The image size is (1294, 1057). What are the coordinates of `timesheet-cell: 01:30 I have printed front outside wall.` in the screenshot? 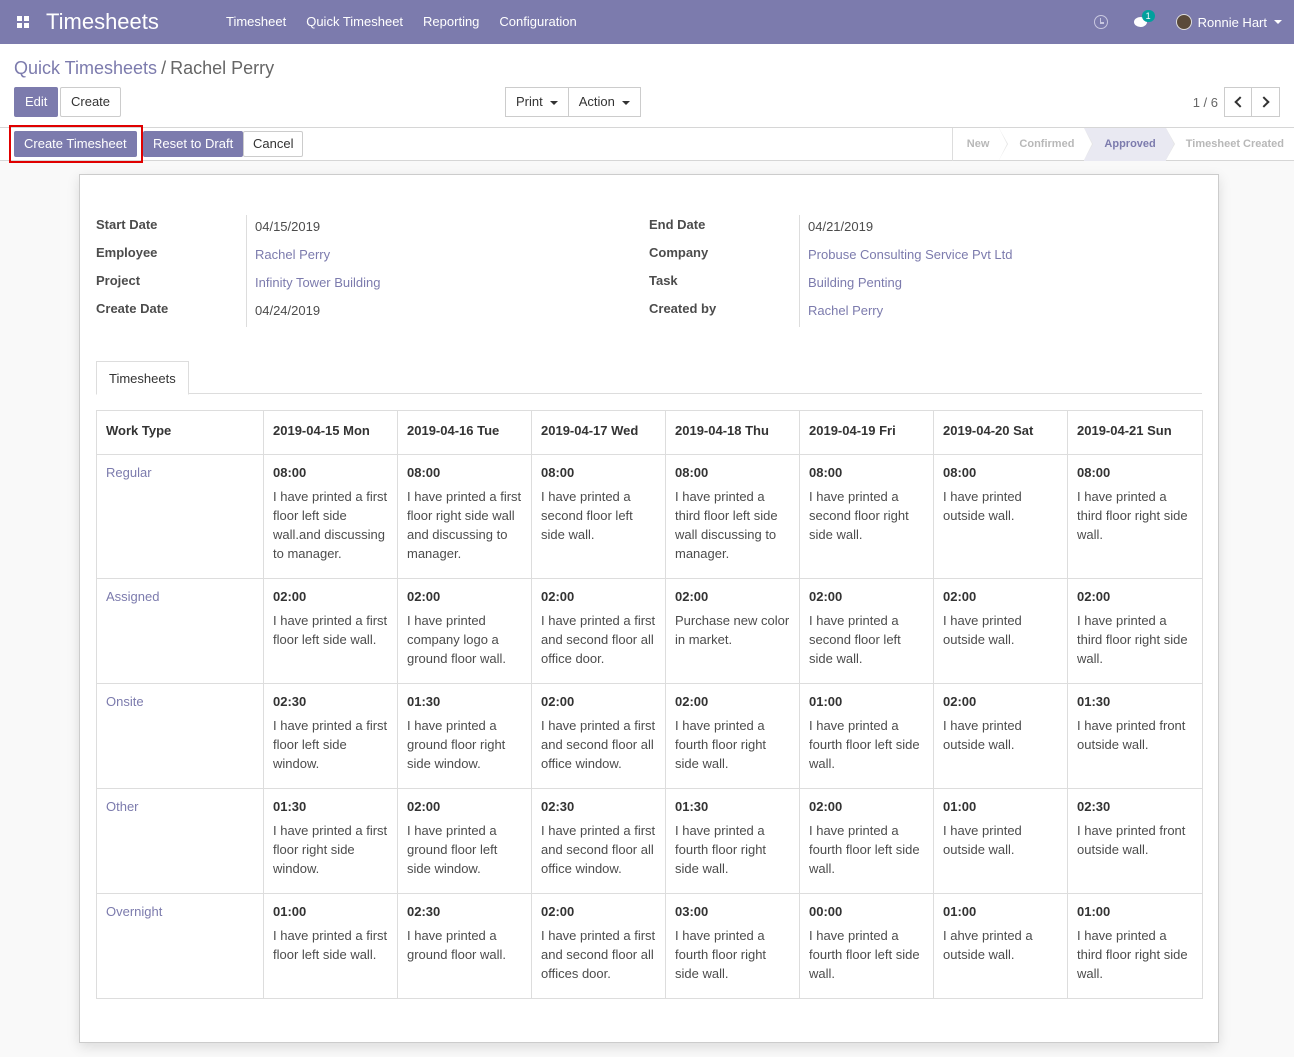 It's located at (1135, 736).